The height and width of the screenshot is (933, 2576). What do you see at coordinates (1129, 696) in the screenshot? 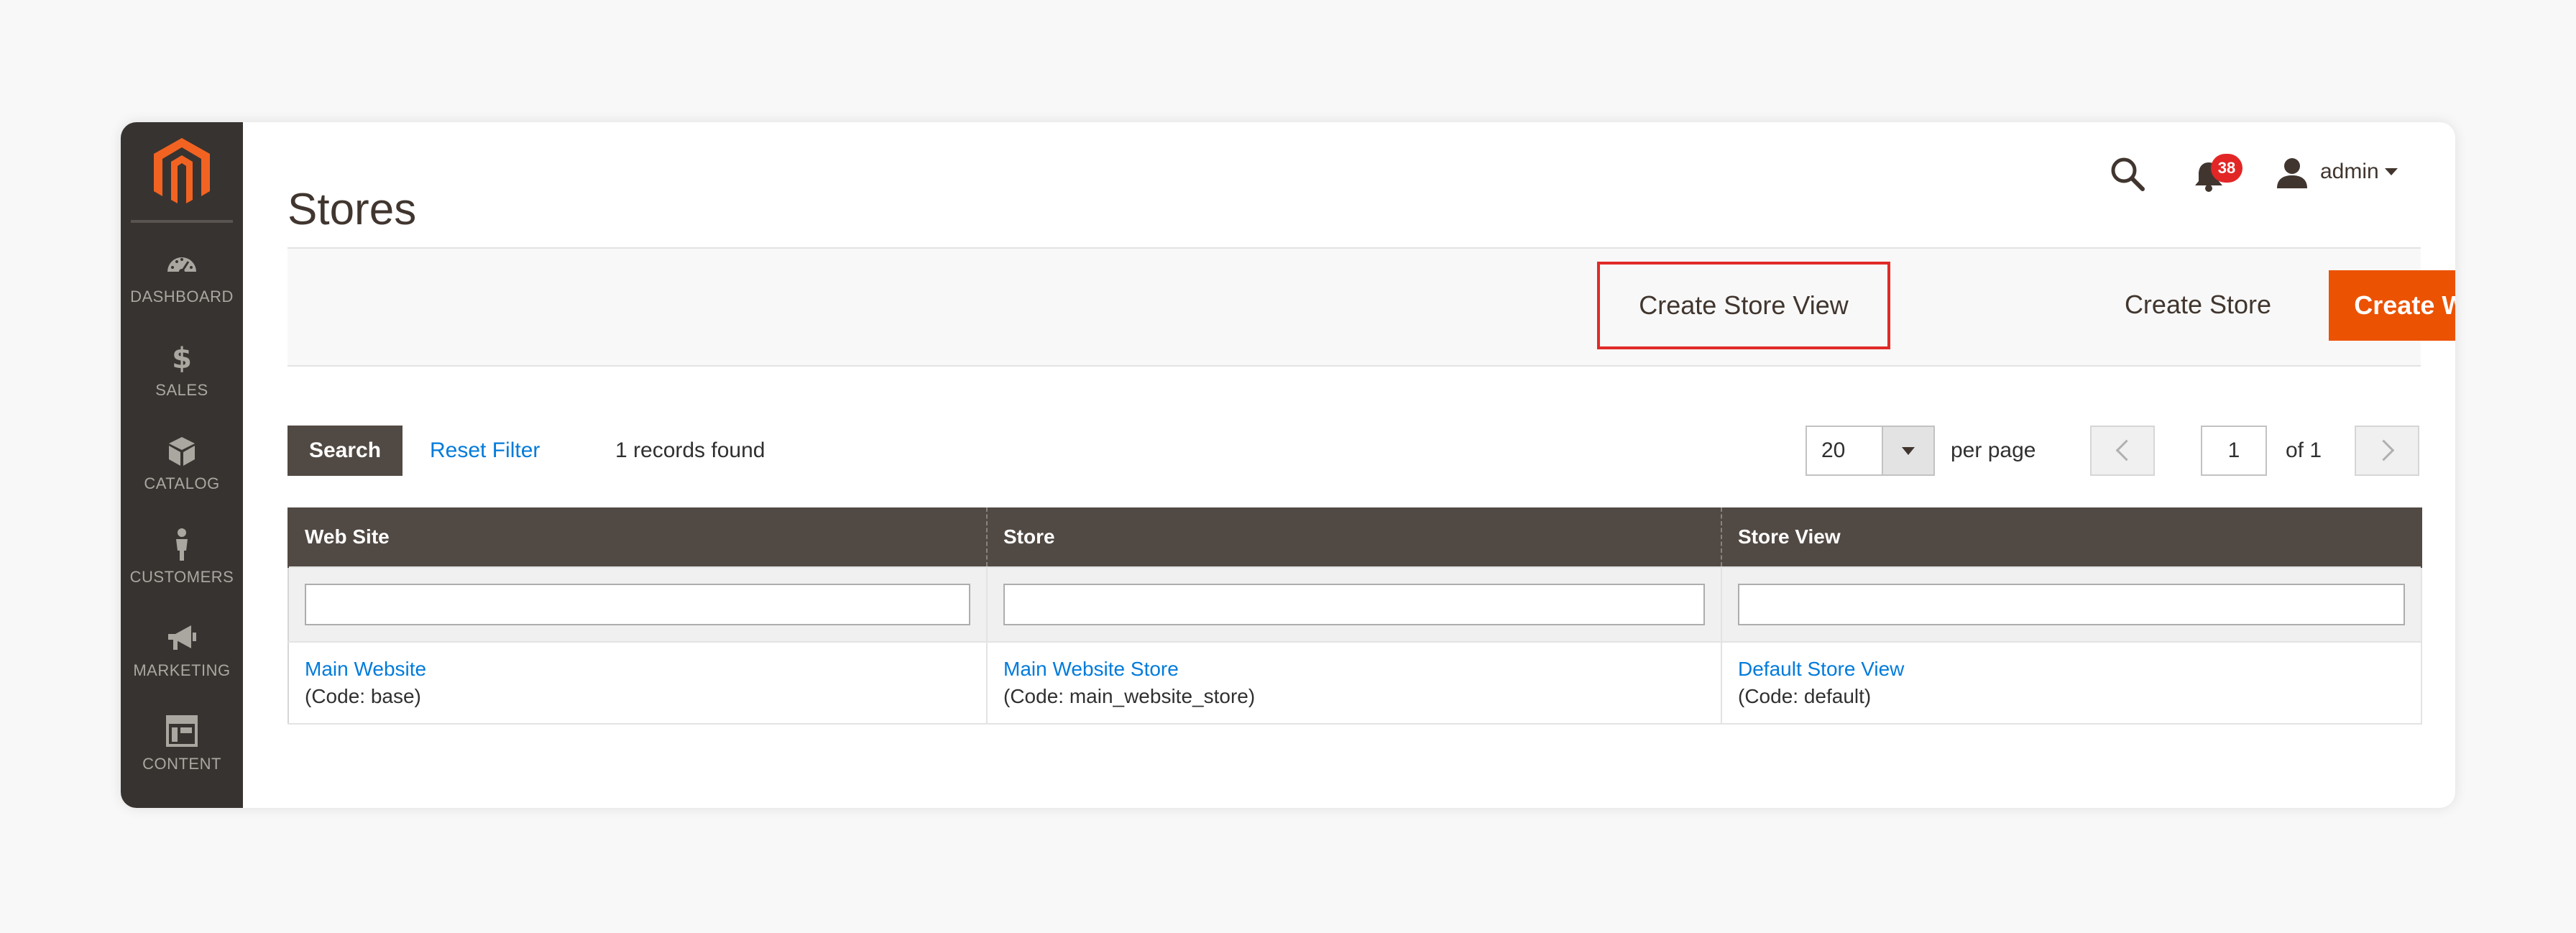
I see `store-code: (Code: main_website_store)` at bounding box center [1129, 696].